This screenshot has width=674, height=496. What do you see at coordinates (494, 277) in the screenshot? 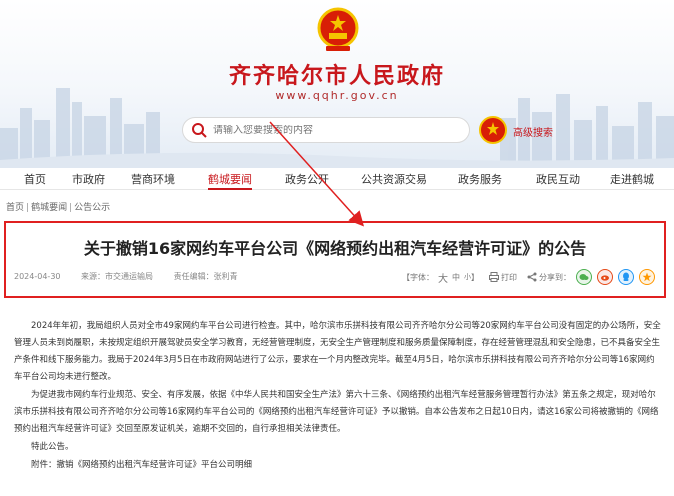
I see `printer-icon` at bounding box center [494, 277].